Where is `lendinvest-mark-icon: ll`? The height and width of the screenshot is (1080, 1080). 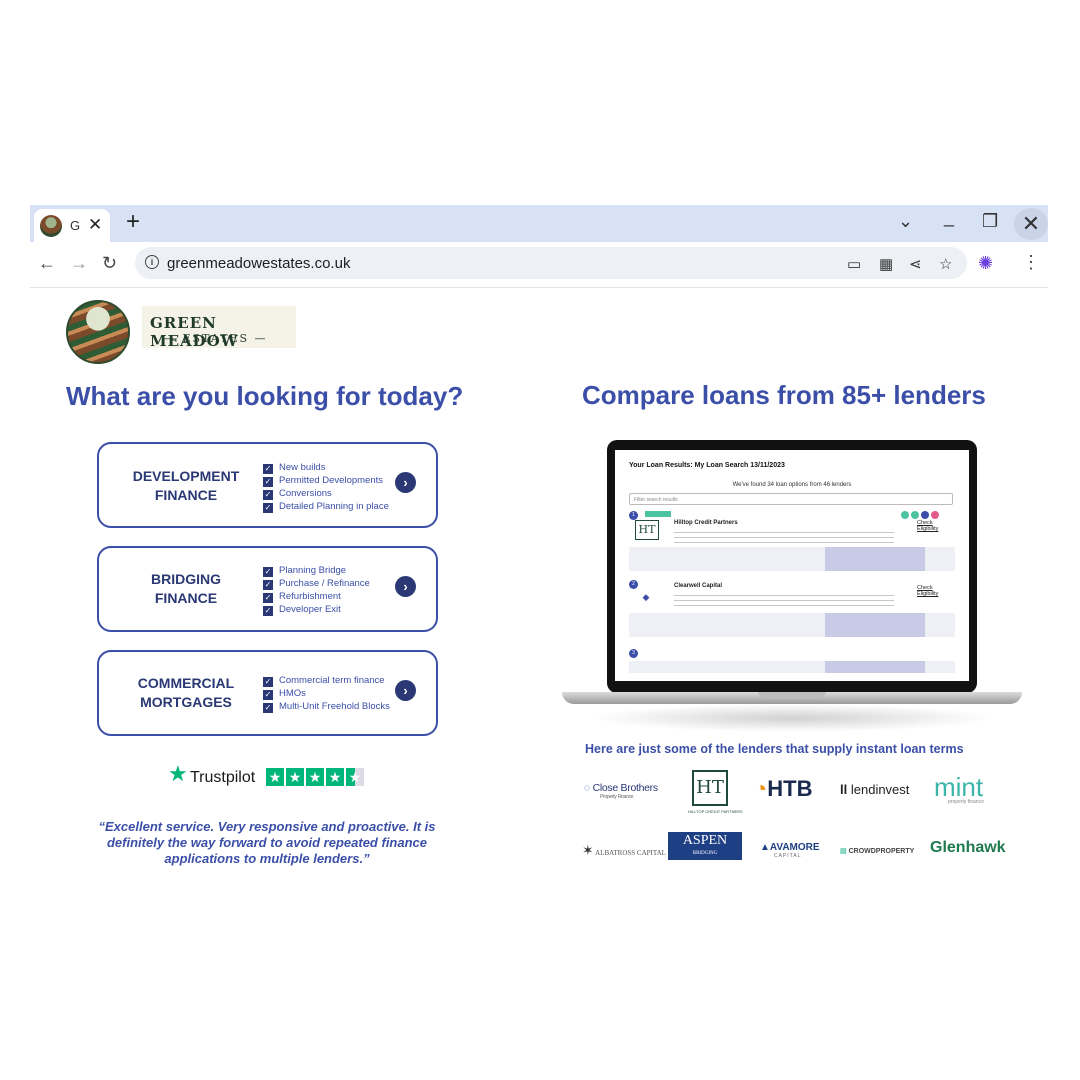 lendinvest-mark-icon: ll is located at coordinates (844, 789).